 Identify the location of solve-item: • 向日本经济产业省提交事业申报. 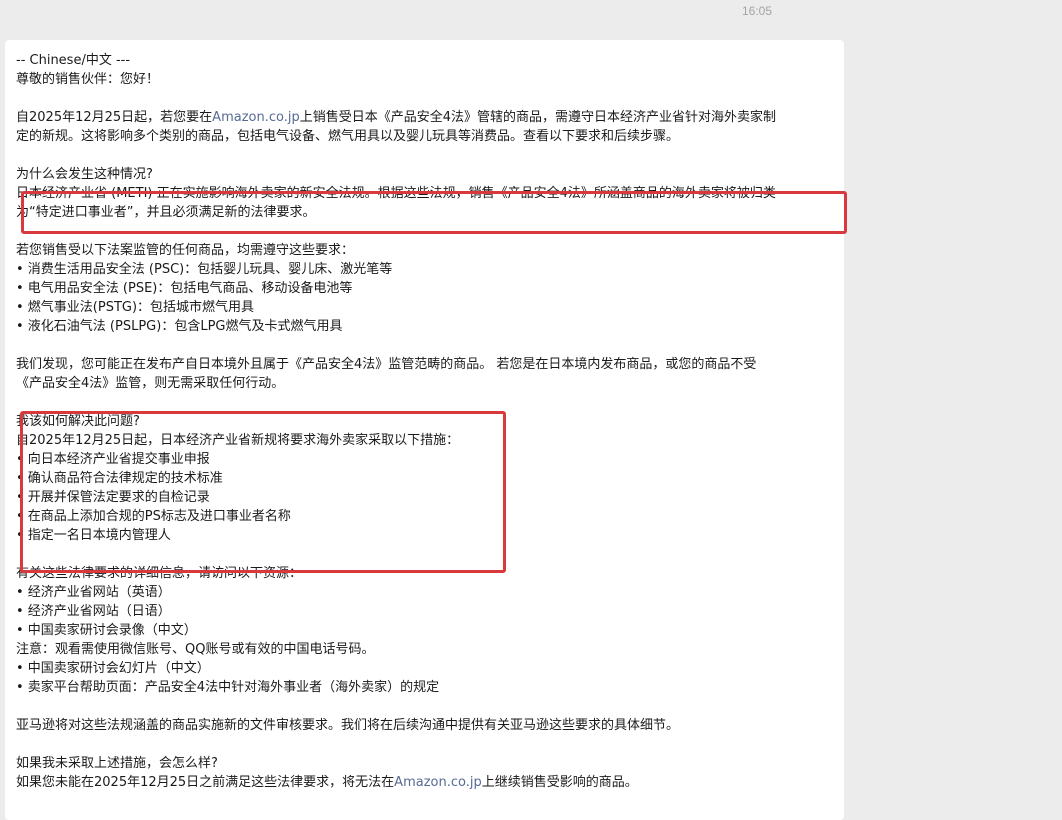
(113, 459).